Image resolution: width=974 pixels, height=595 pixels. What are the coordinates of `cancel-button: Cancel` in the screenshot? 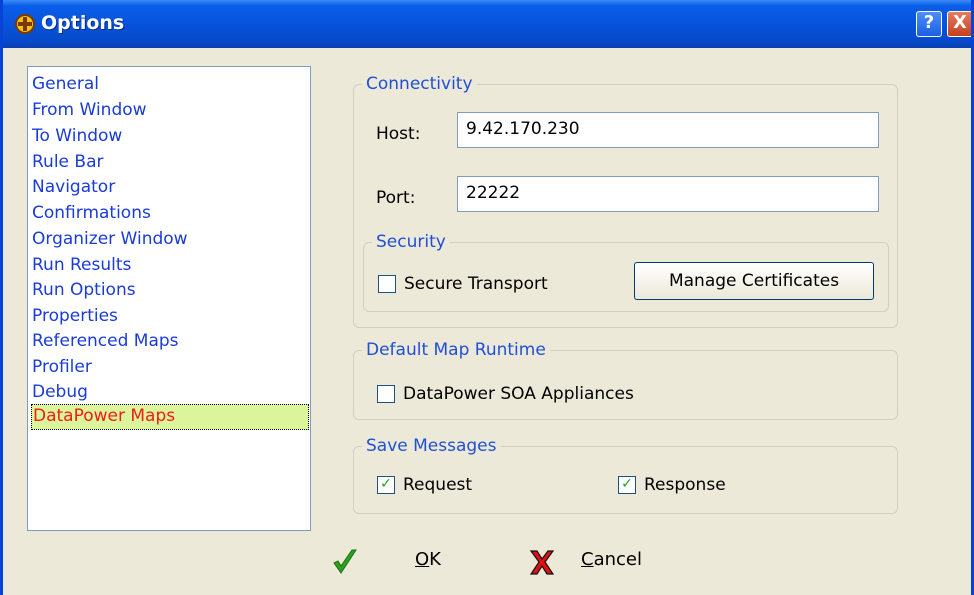 It's located at (611, 559).